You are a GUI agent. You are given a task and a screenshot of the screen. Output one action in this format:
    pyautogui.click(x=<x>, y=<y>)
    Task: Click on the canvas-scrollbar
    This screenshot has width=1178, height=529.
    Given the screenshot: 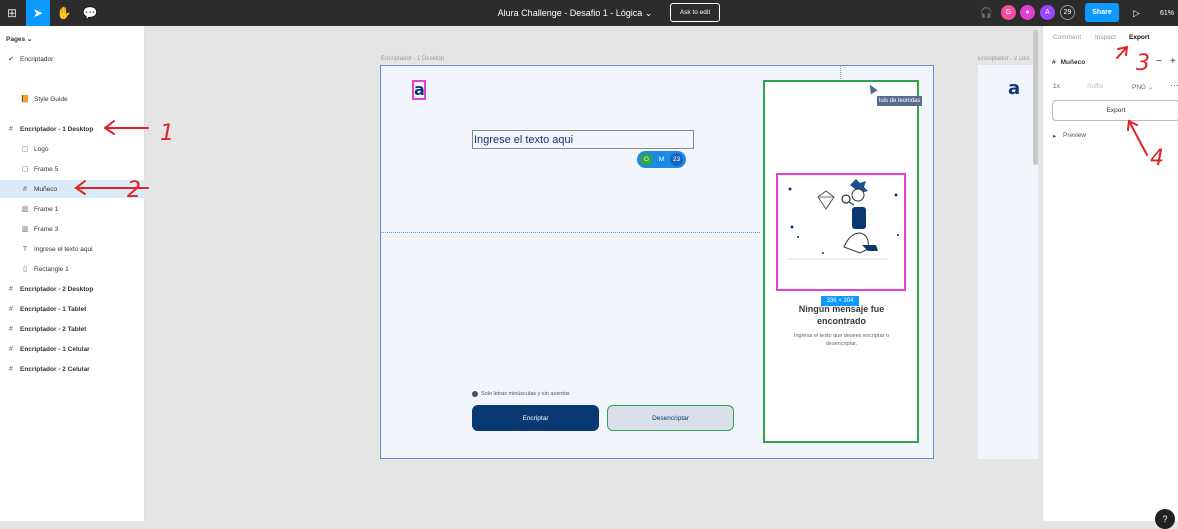 What is the action you would take?
    pyautogui.click(x=1035, y=97)
    